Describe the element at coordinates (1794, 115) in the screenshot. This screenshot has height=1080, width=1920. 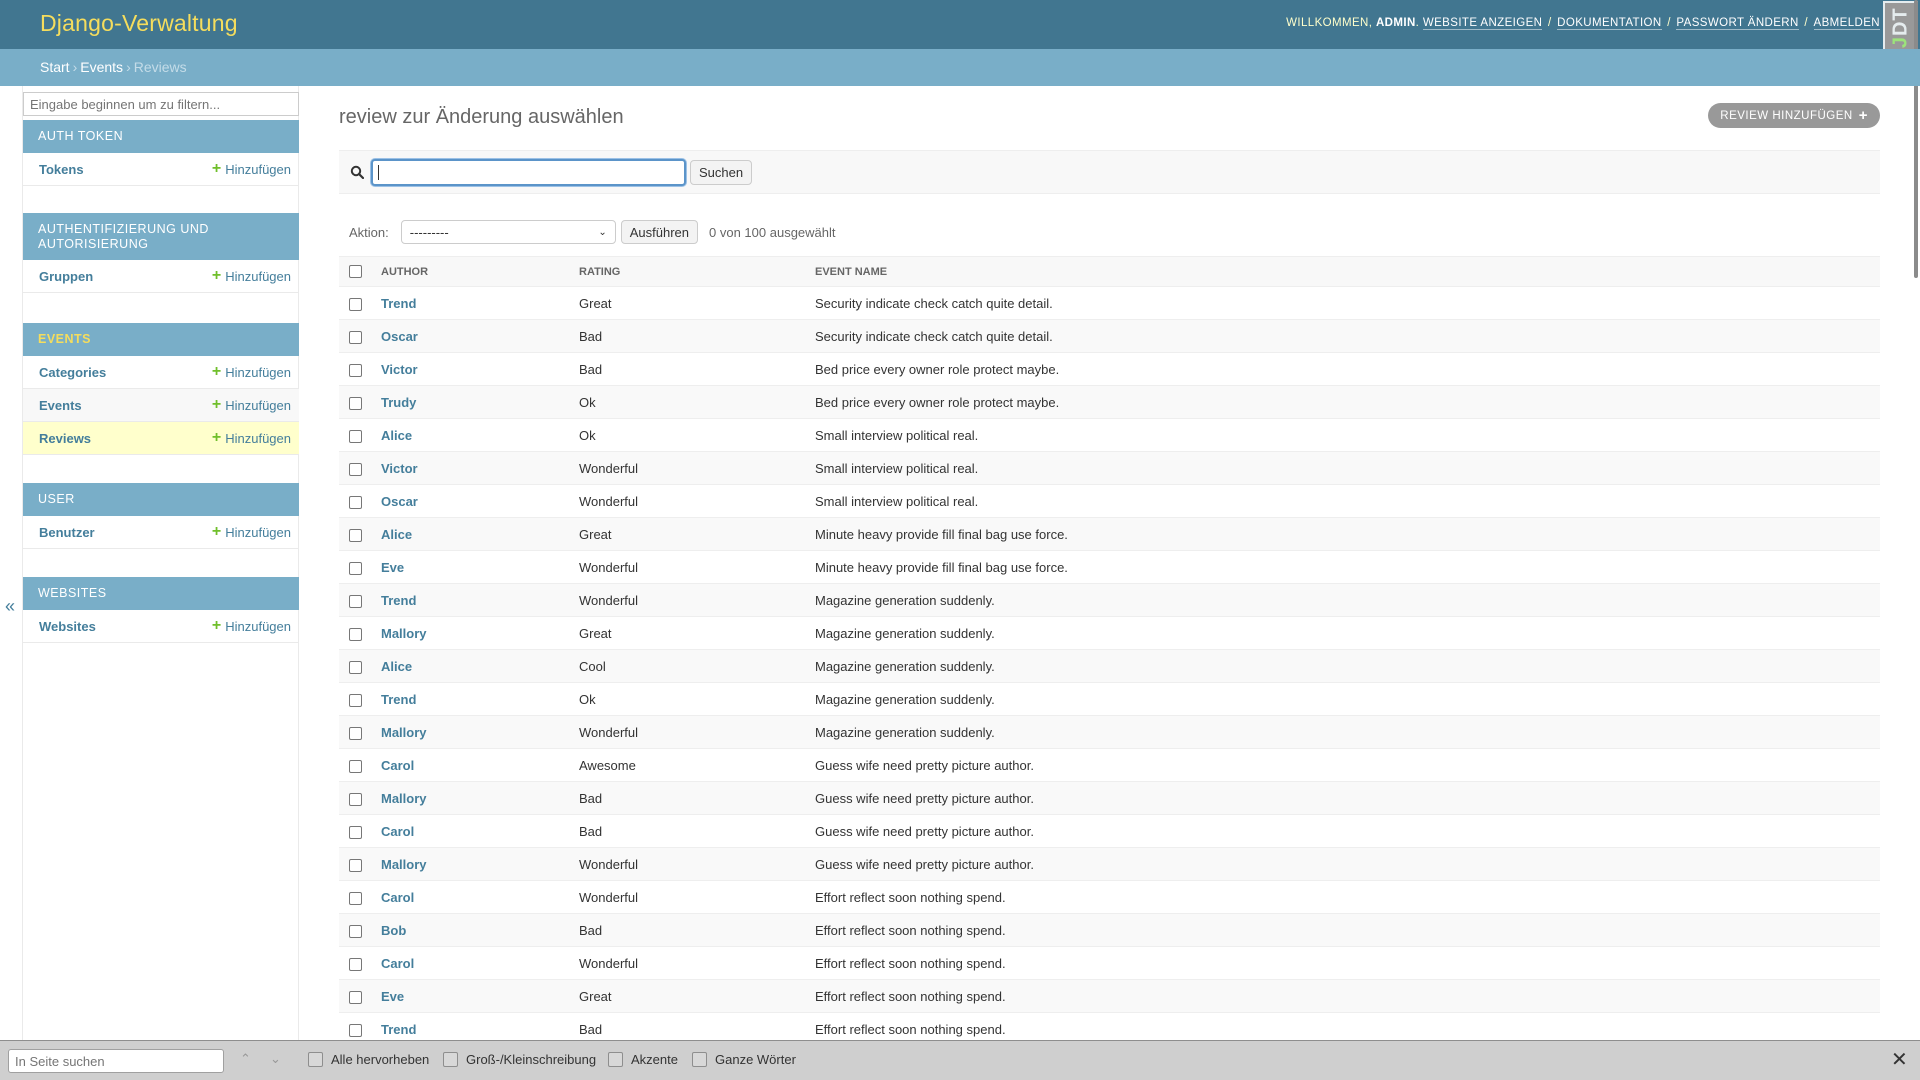
I see `add-review-button: Review hinzufügen +` at that location.